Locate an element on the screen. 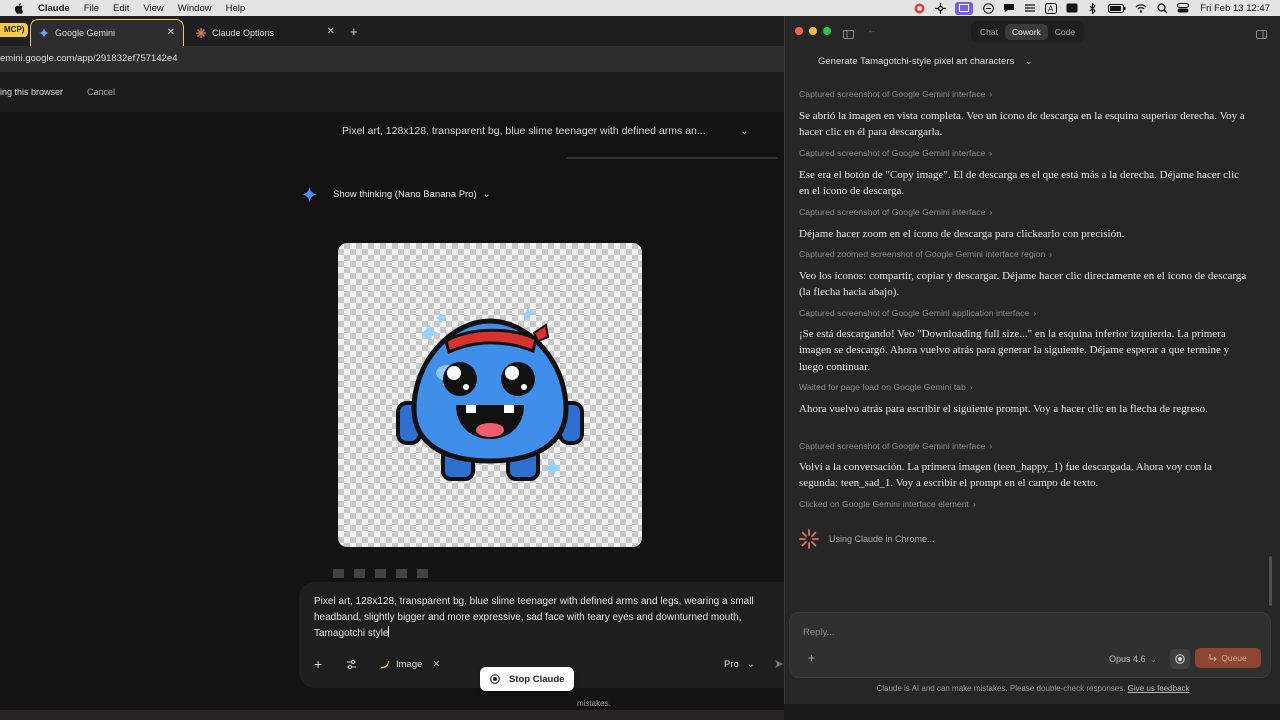  queue-button: Queue is located at coordinates (1228, 658).